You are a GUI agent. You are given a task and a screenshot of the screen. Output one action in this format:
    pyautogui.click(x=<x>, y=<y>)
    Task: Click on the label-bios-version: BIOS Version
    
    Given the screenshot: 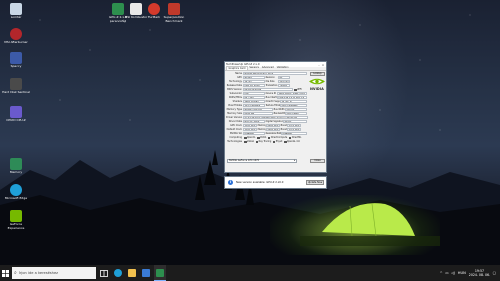 What is the action you would take?
    pyautogui.click(x=234, y=90)
    